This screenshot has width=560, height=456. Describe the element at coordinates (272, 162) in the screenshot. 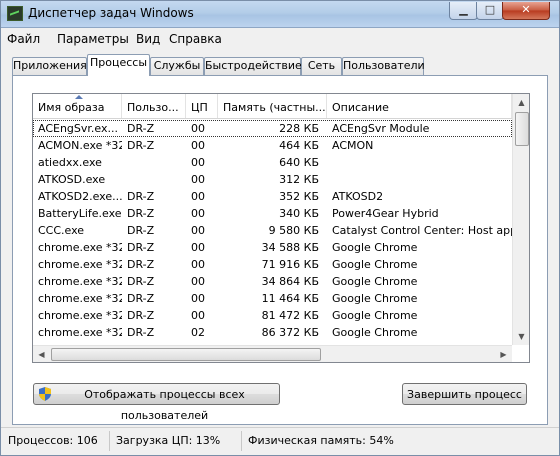

I see `table-row: atiedxx.exe 00 640 КБ` at that location.